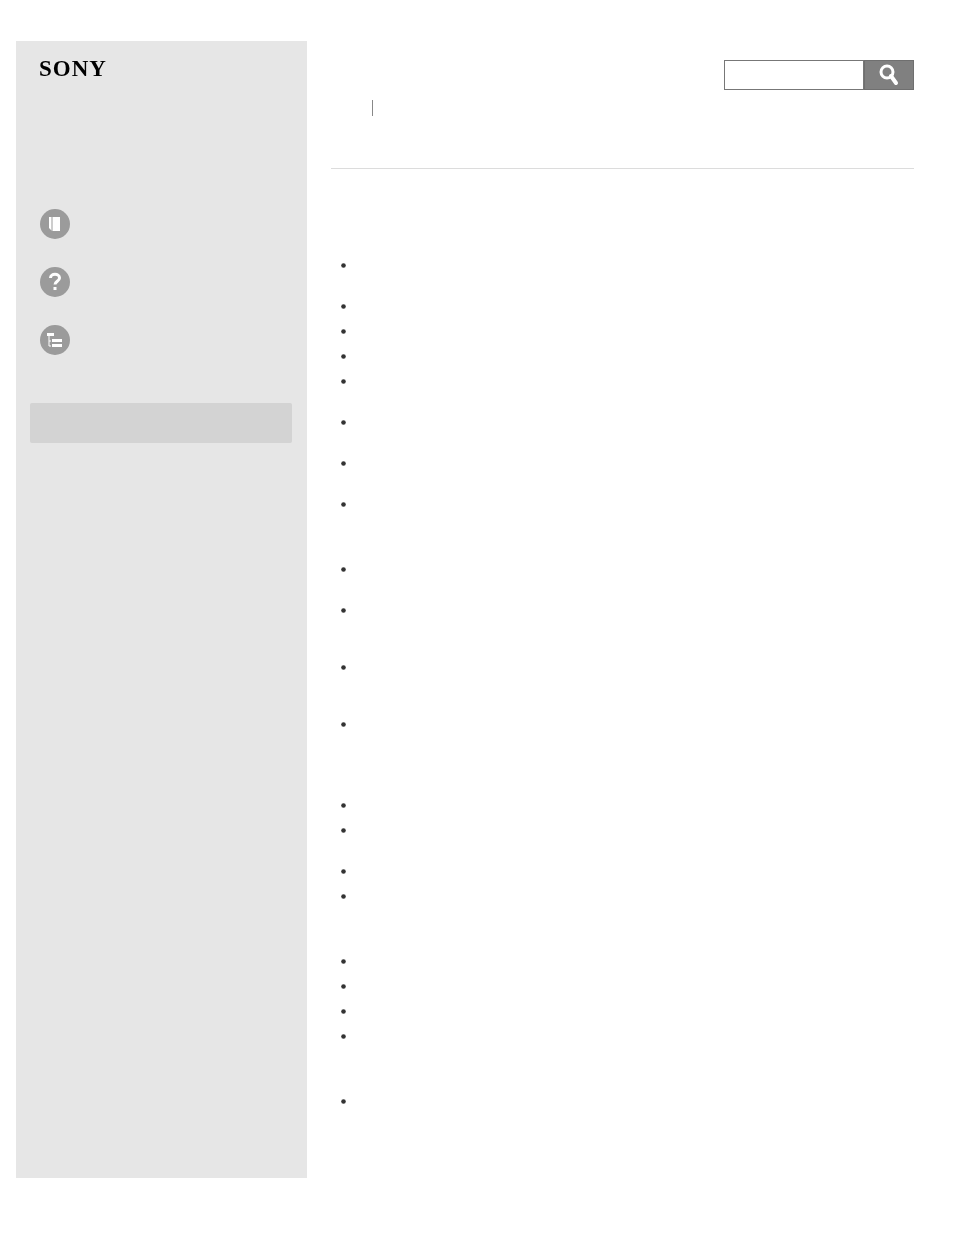 This screenshot has width=954, height=1235. Describe the element at coordinates (55, 224) in the screenshot. I see `book-icon` at that location.